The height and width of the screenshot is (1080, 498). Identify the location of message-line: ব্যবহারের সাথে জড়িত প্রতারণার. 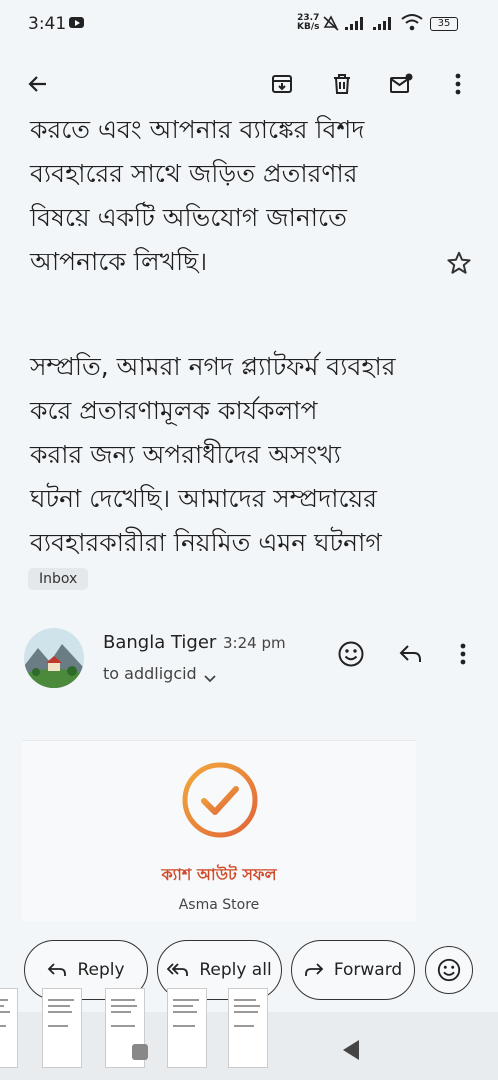
(194, 173).